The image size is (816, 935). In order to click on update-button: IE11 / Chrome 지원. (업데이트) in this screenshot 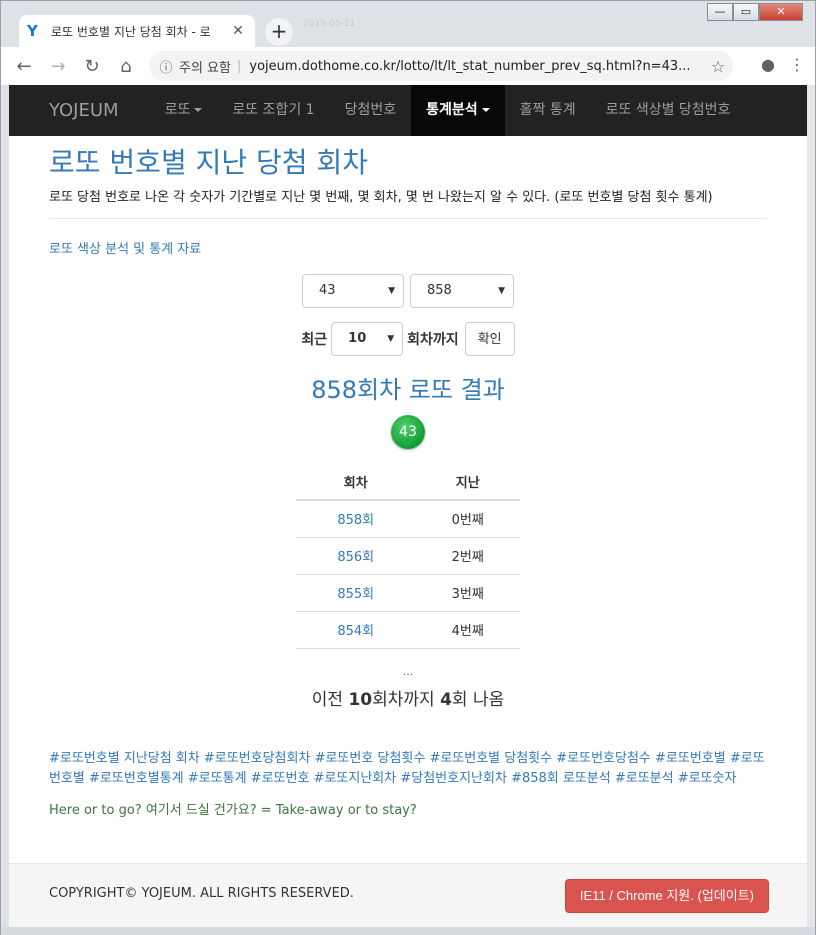, I will do `click(666, 896)`.